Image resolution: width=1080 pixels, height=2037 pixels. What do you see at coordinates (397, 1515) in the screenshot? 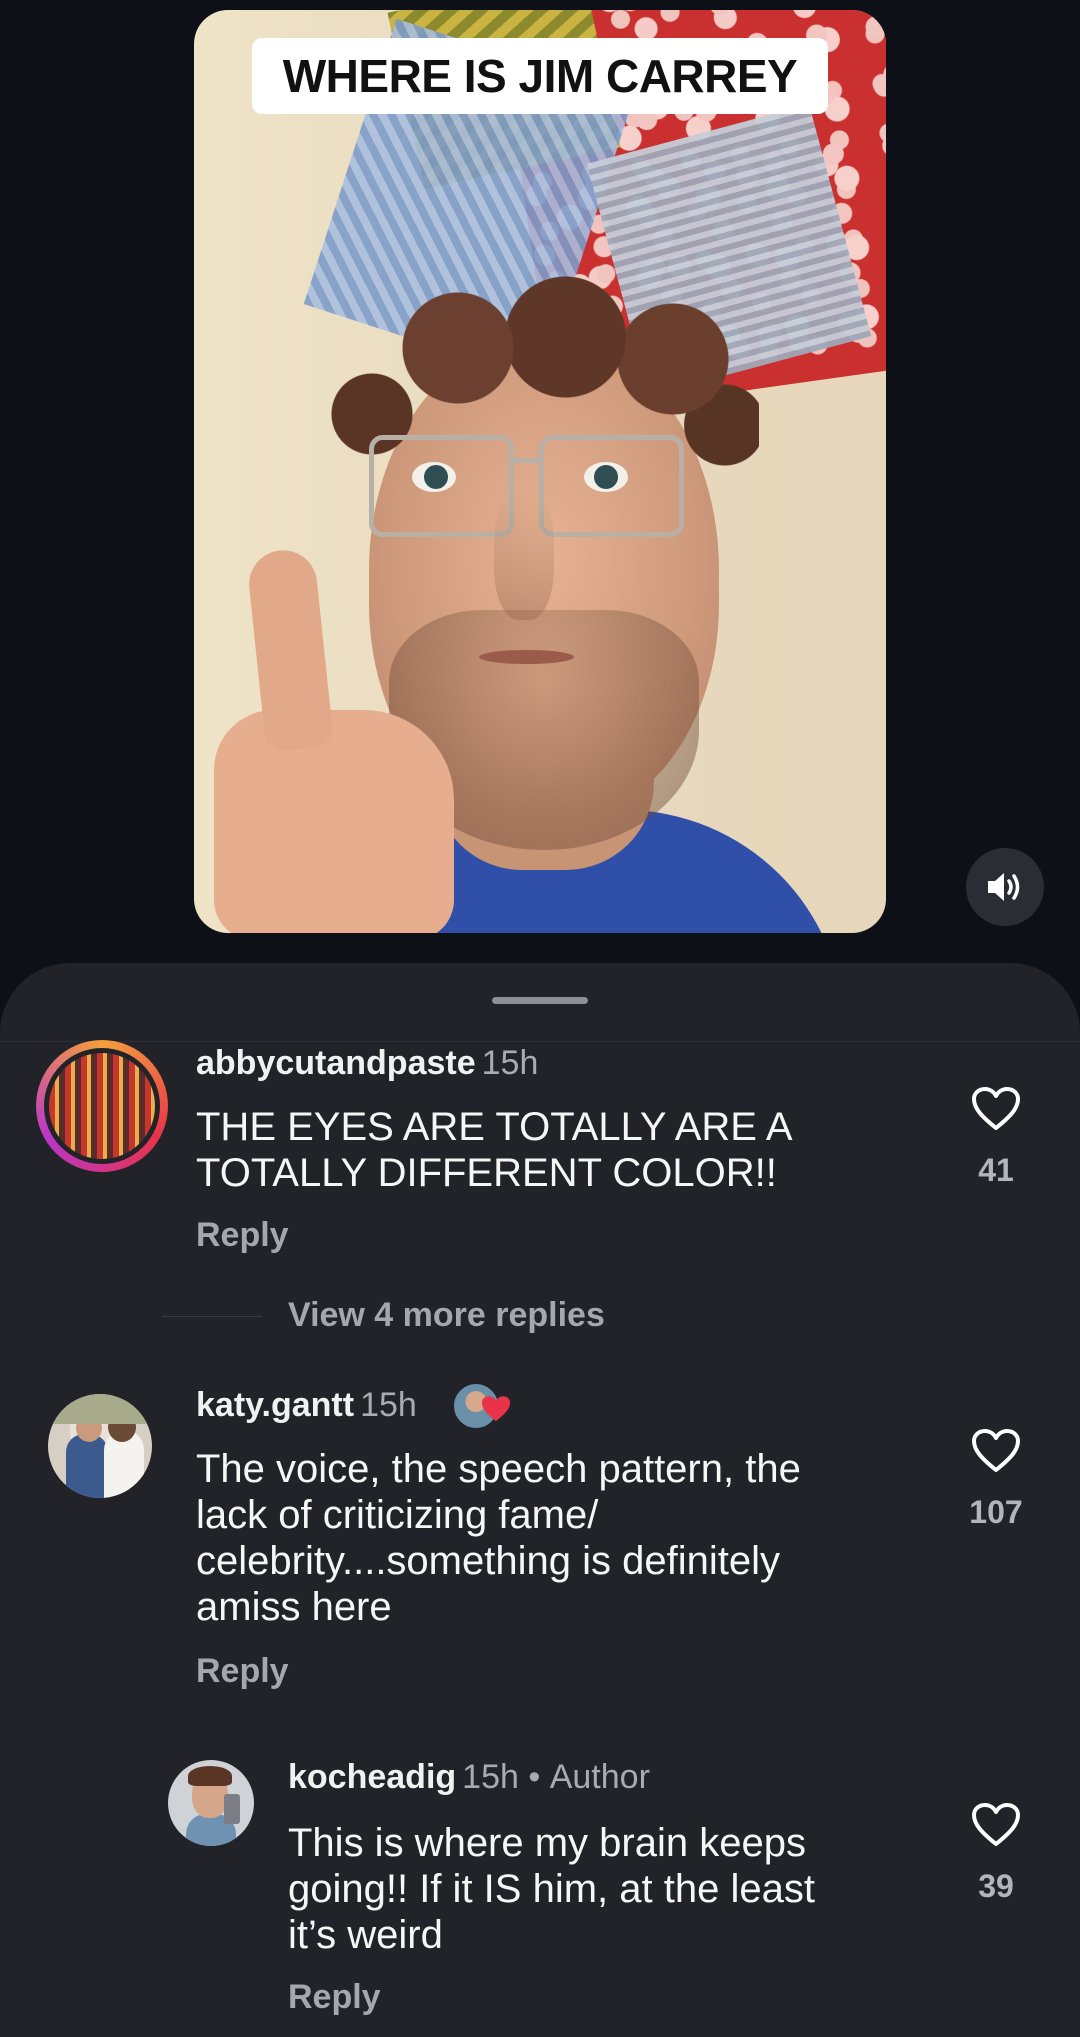
I see `comment-line: lack of criticizing fame/` at bounding box center [397, 1515].